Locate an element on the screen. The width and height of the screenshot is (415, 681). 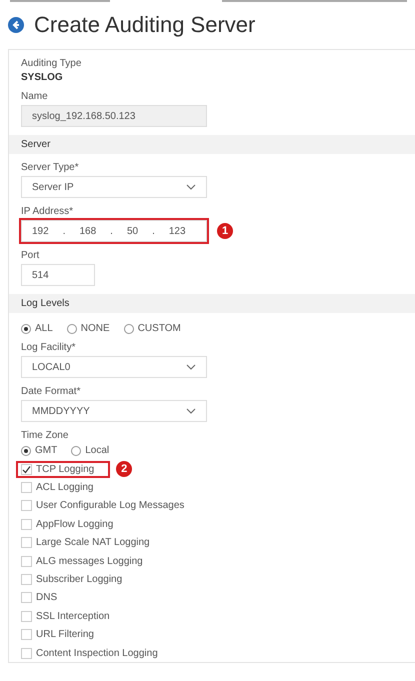
field-label: Time Zone is located at coordinates (45, 435).